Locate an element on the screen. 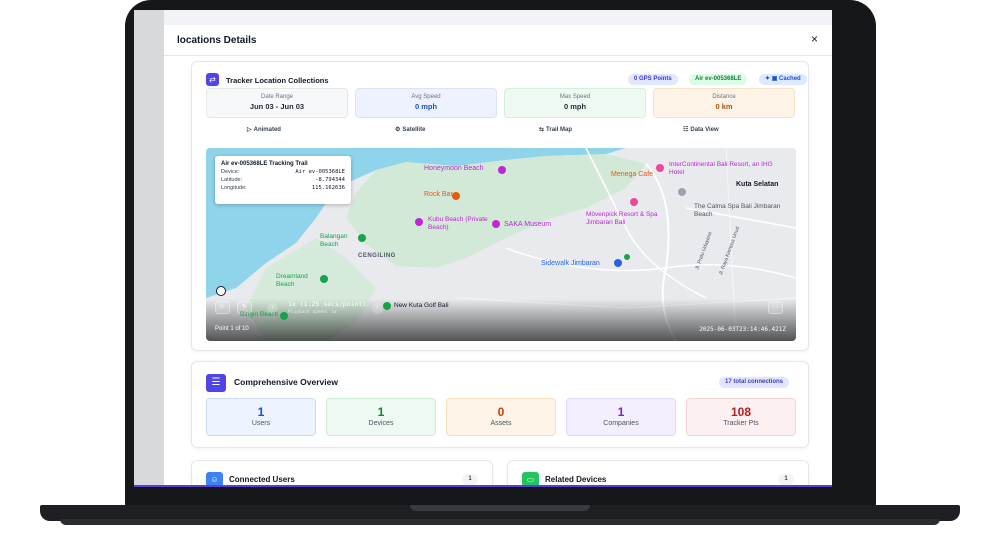 Image resolution: width=1000 pixels, height=539 pixels. satellite-button: ⚙ Satellite is located at coordinates (410, 129).